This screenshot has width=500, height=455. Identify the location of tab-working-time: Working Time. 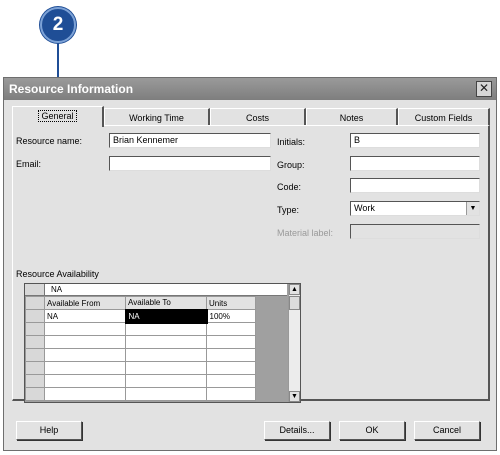
(157, 117).